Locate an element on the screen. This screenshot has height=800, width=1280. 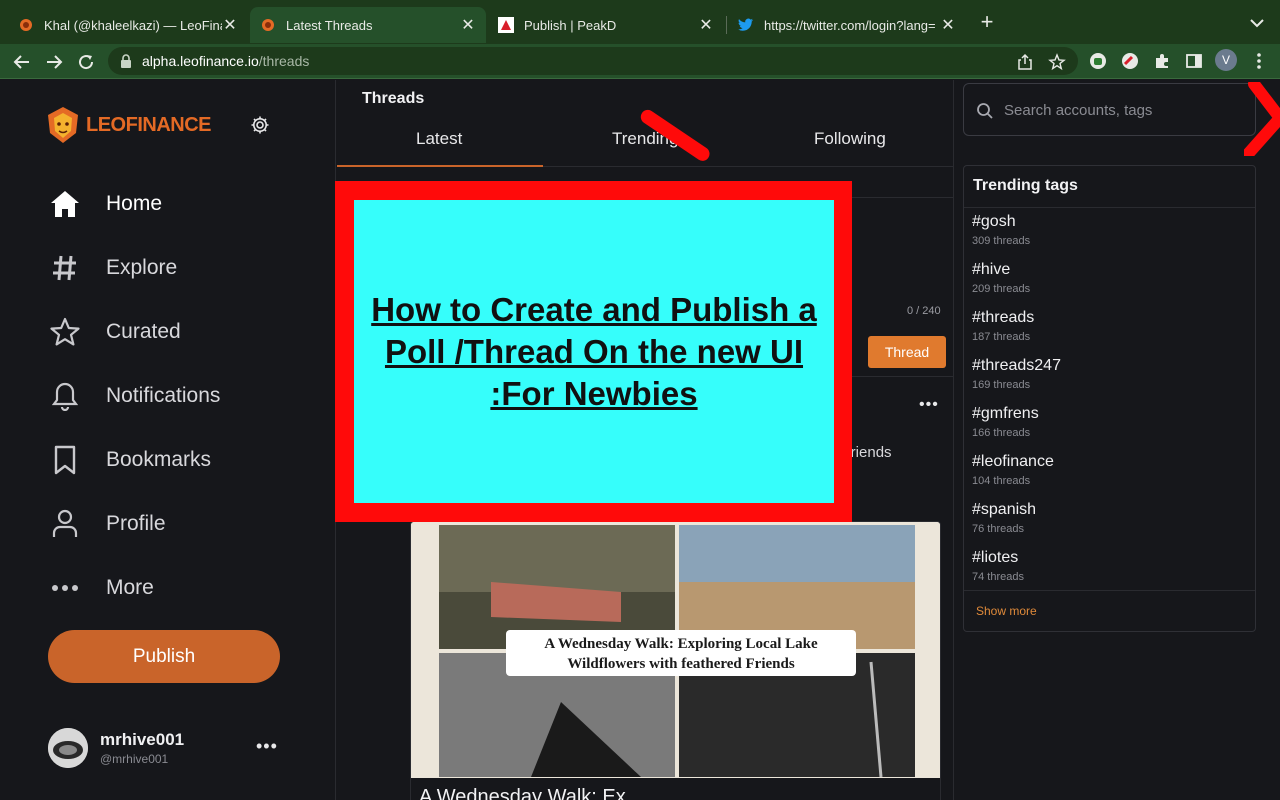
hash-icon is located at coordinates (65, 268).